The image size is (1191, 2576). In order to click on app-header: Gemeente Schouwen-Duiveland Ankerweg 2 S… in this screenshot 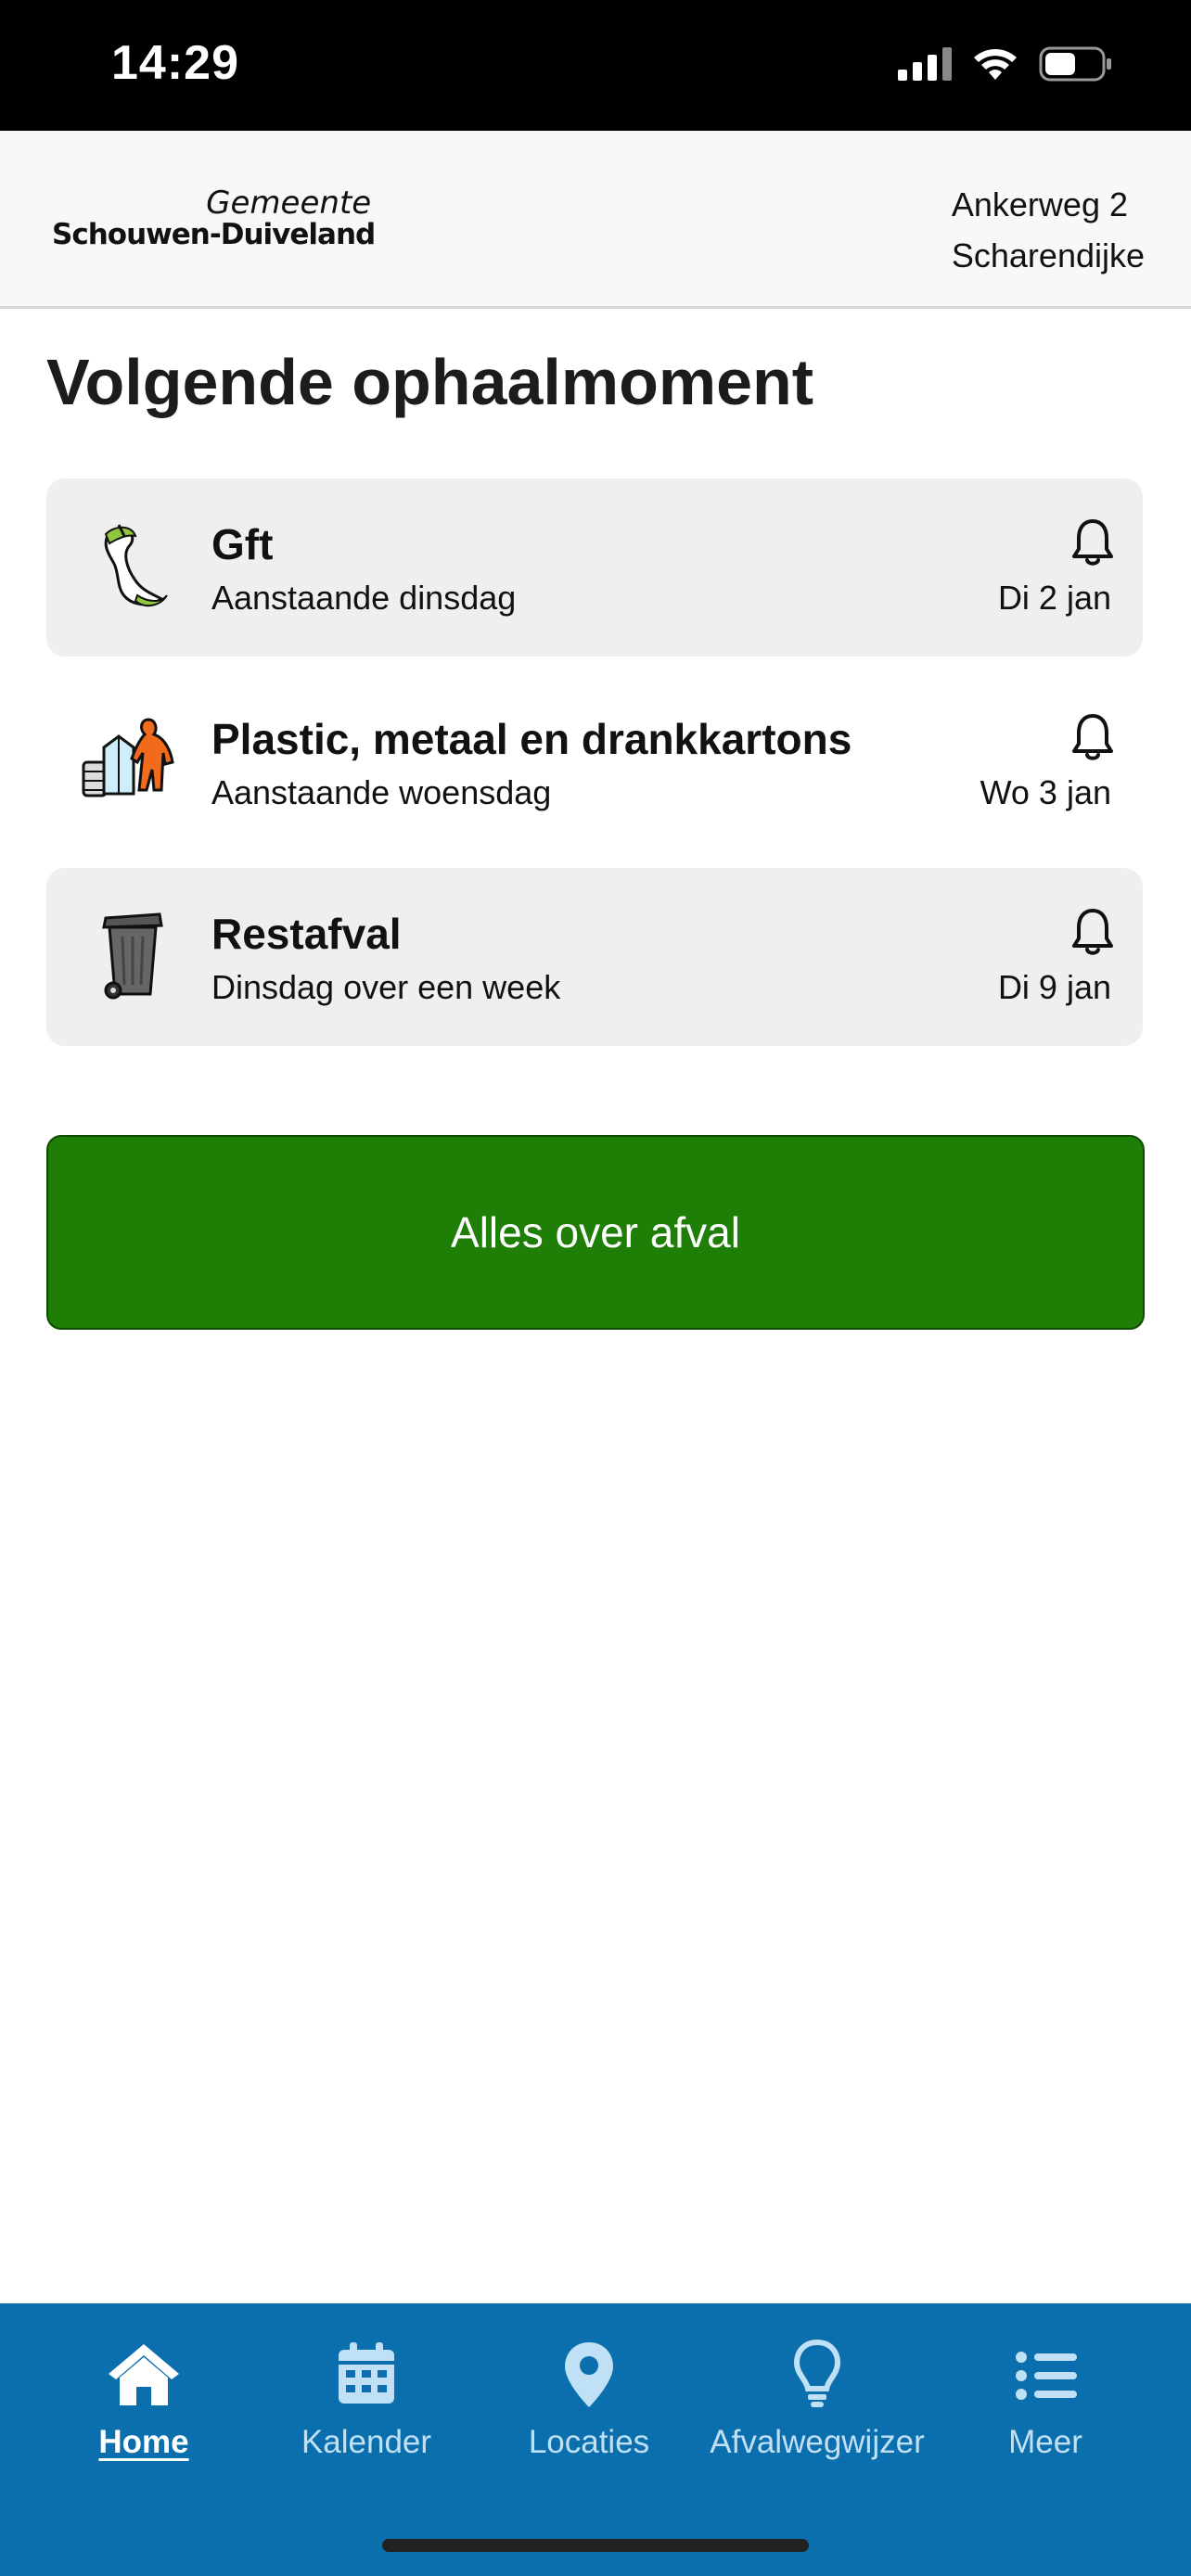, I will do `click(595, 220)`.